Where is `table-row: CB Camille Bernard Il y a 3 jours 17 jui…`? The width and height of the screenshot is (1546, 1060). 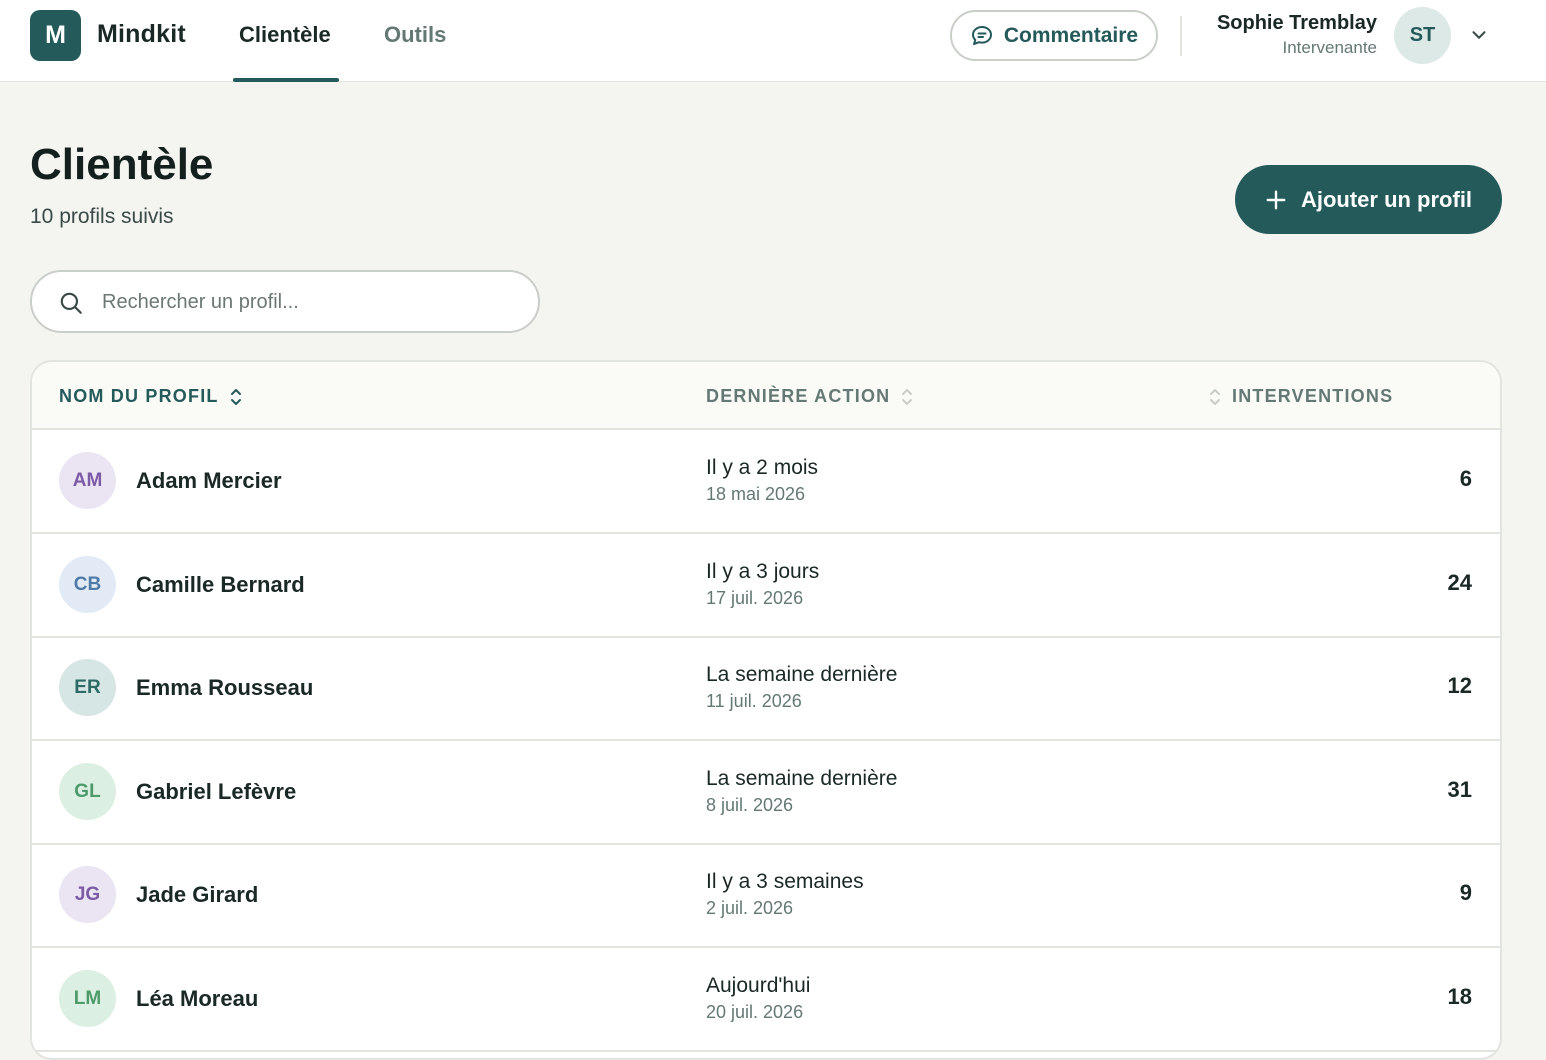
table-row: CB Camille Bernard Il y a 3 jours 17 jui… is located at coordinates (766, 586).